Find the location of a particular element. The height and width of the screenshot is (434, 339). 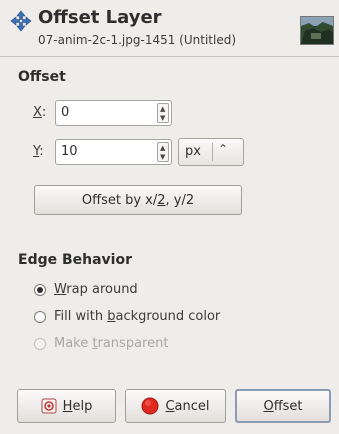

header-separator is located at coordinates (169, 56).